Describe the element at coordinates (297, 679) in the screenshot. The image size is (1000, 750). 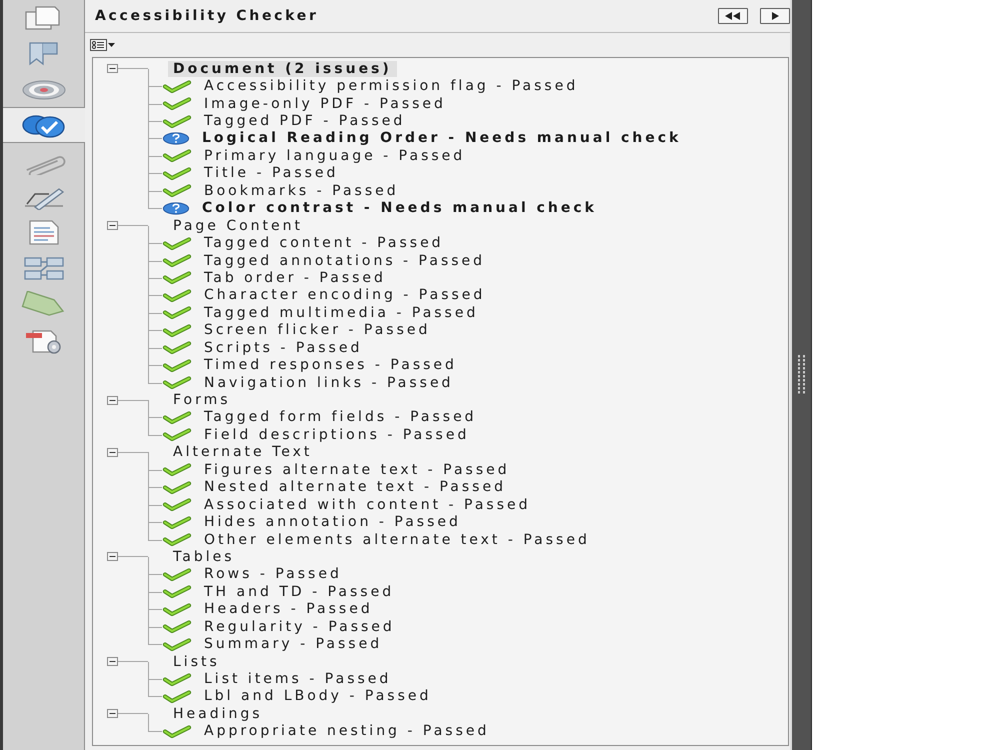
I see `check-result-item: List items - Passed` at that location.